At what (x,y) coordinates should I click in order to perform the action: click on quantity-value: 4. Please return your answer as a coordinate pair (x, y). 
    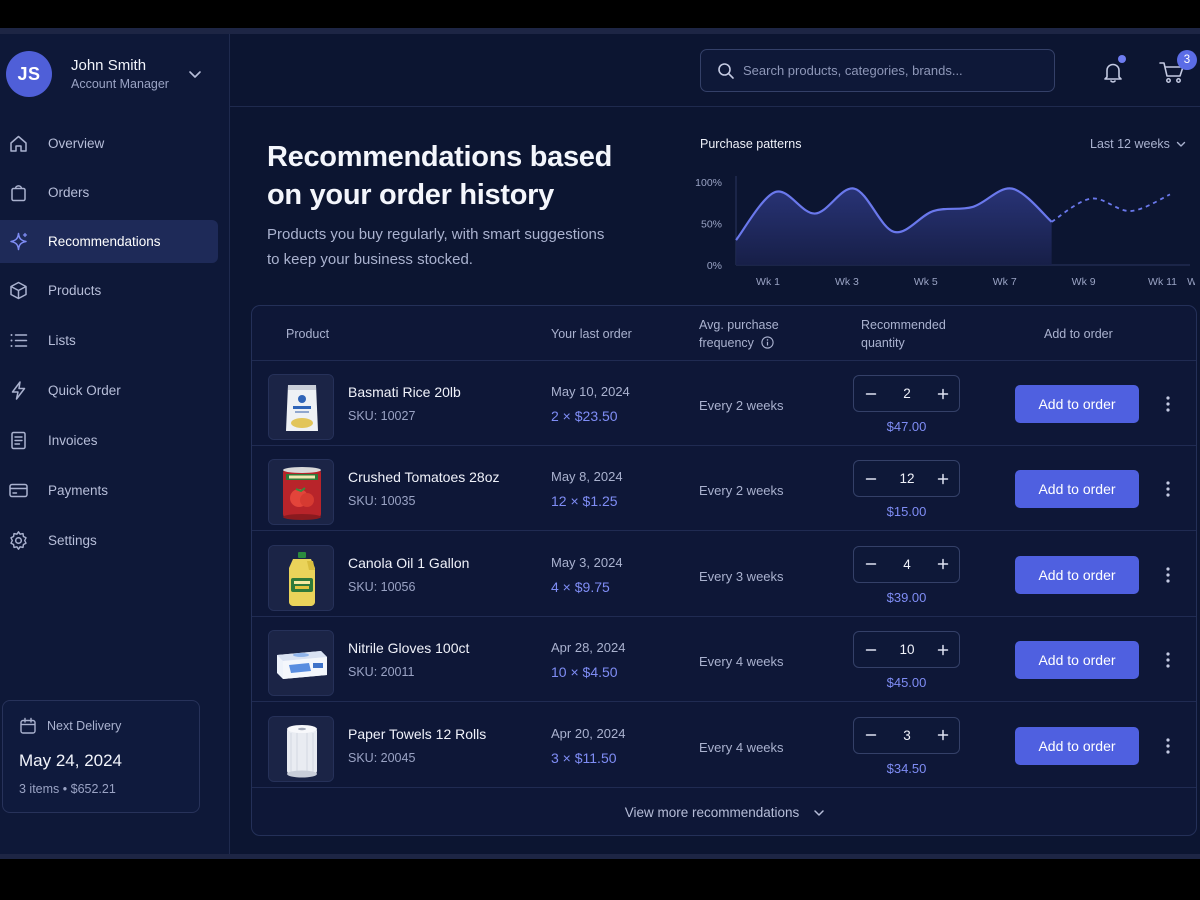
    Looking at the image, I should click on (907, 564).